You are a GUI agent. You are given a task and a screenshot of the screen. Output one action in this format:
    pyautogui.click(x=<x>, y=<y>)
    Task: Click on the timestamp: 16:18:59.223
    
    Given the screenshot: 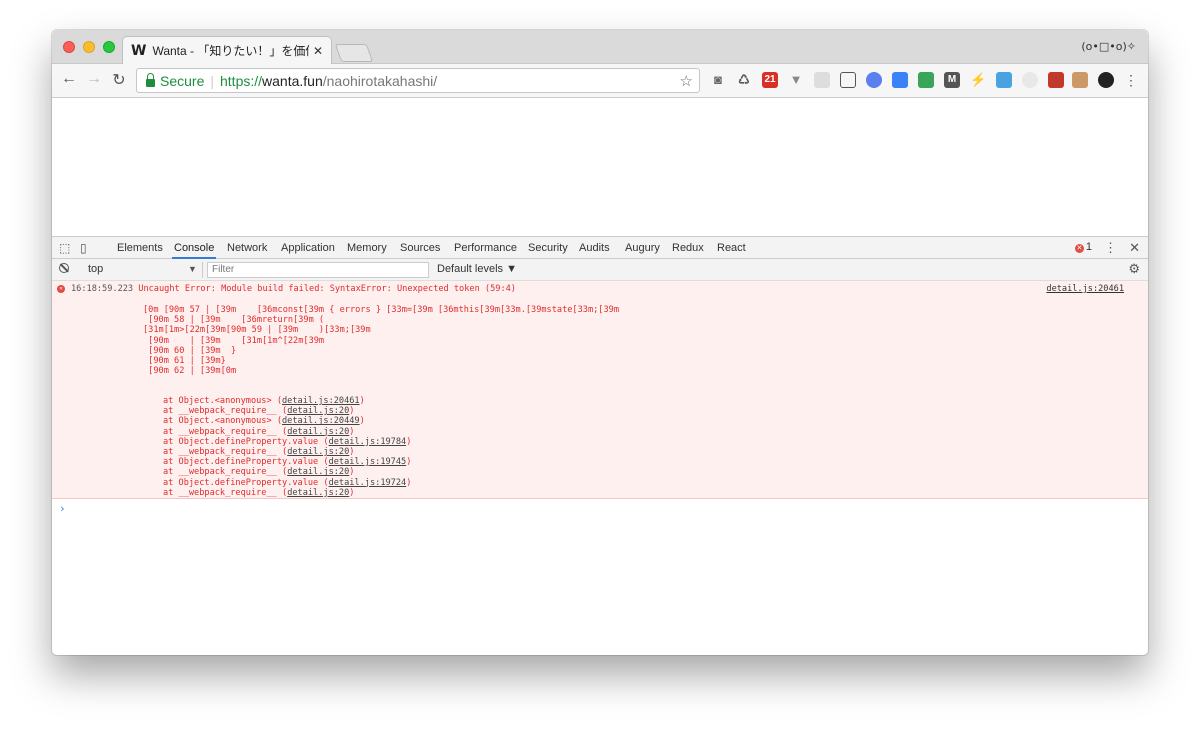 What is the action you would take?
    pyautogui.click(x=102, y=289)
    